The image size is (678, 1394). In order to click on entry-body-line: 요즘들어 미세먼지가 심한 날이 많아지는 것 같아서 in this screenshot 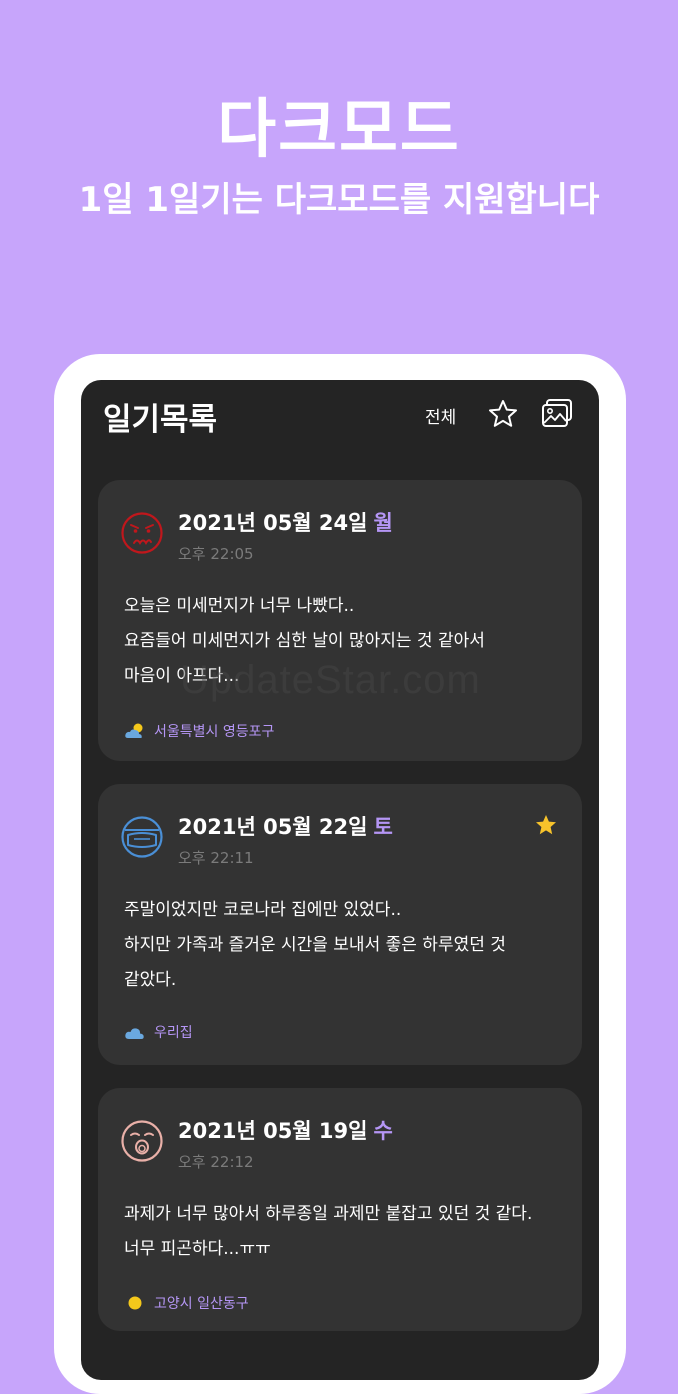, I will do `click(304, 641)`.